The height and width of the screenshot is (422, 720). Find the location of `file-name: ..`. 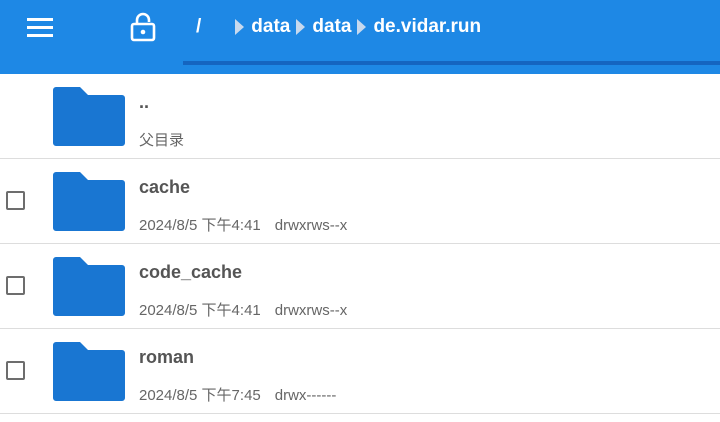

file-name: .. is located at coordinates (144, 102).